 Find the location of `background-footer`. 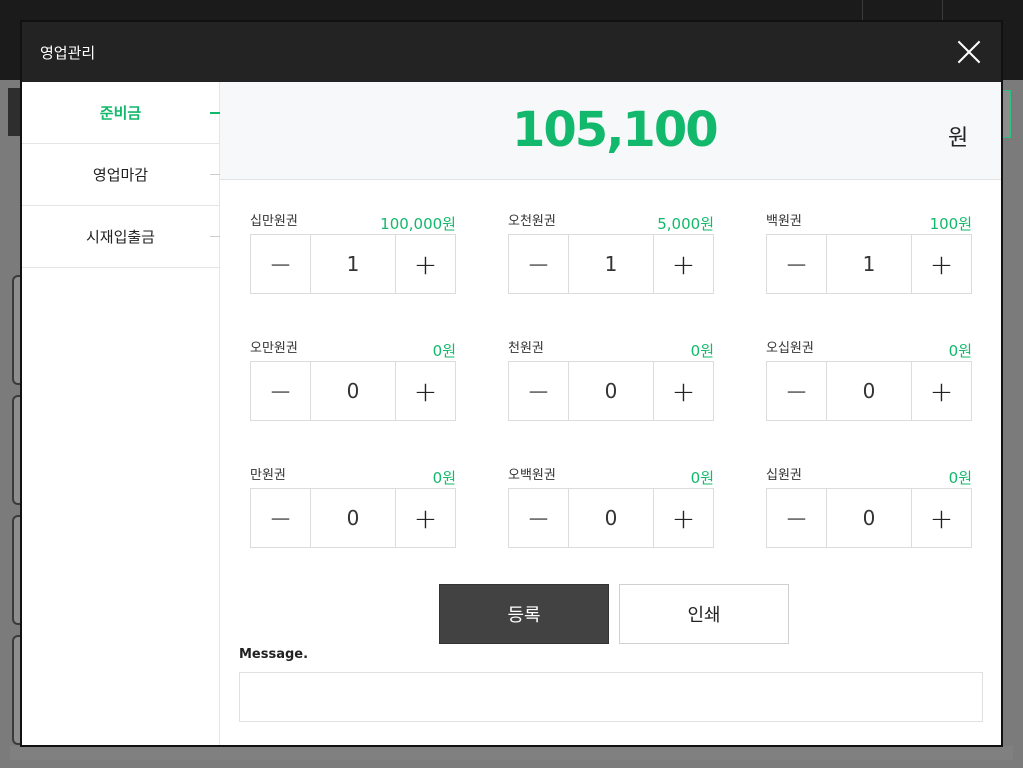

background-footer is located at coordinates (511, 753).